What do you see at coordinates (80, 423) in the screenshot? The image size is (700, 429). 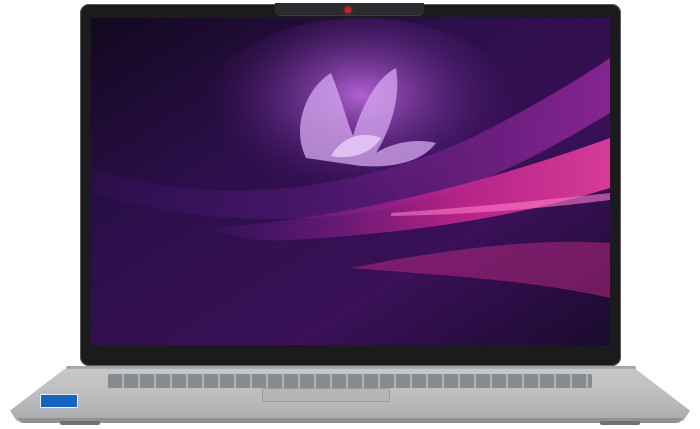 I see `rubber-foot-left` at bounding box center [80, 423].